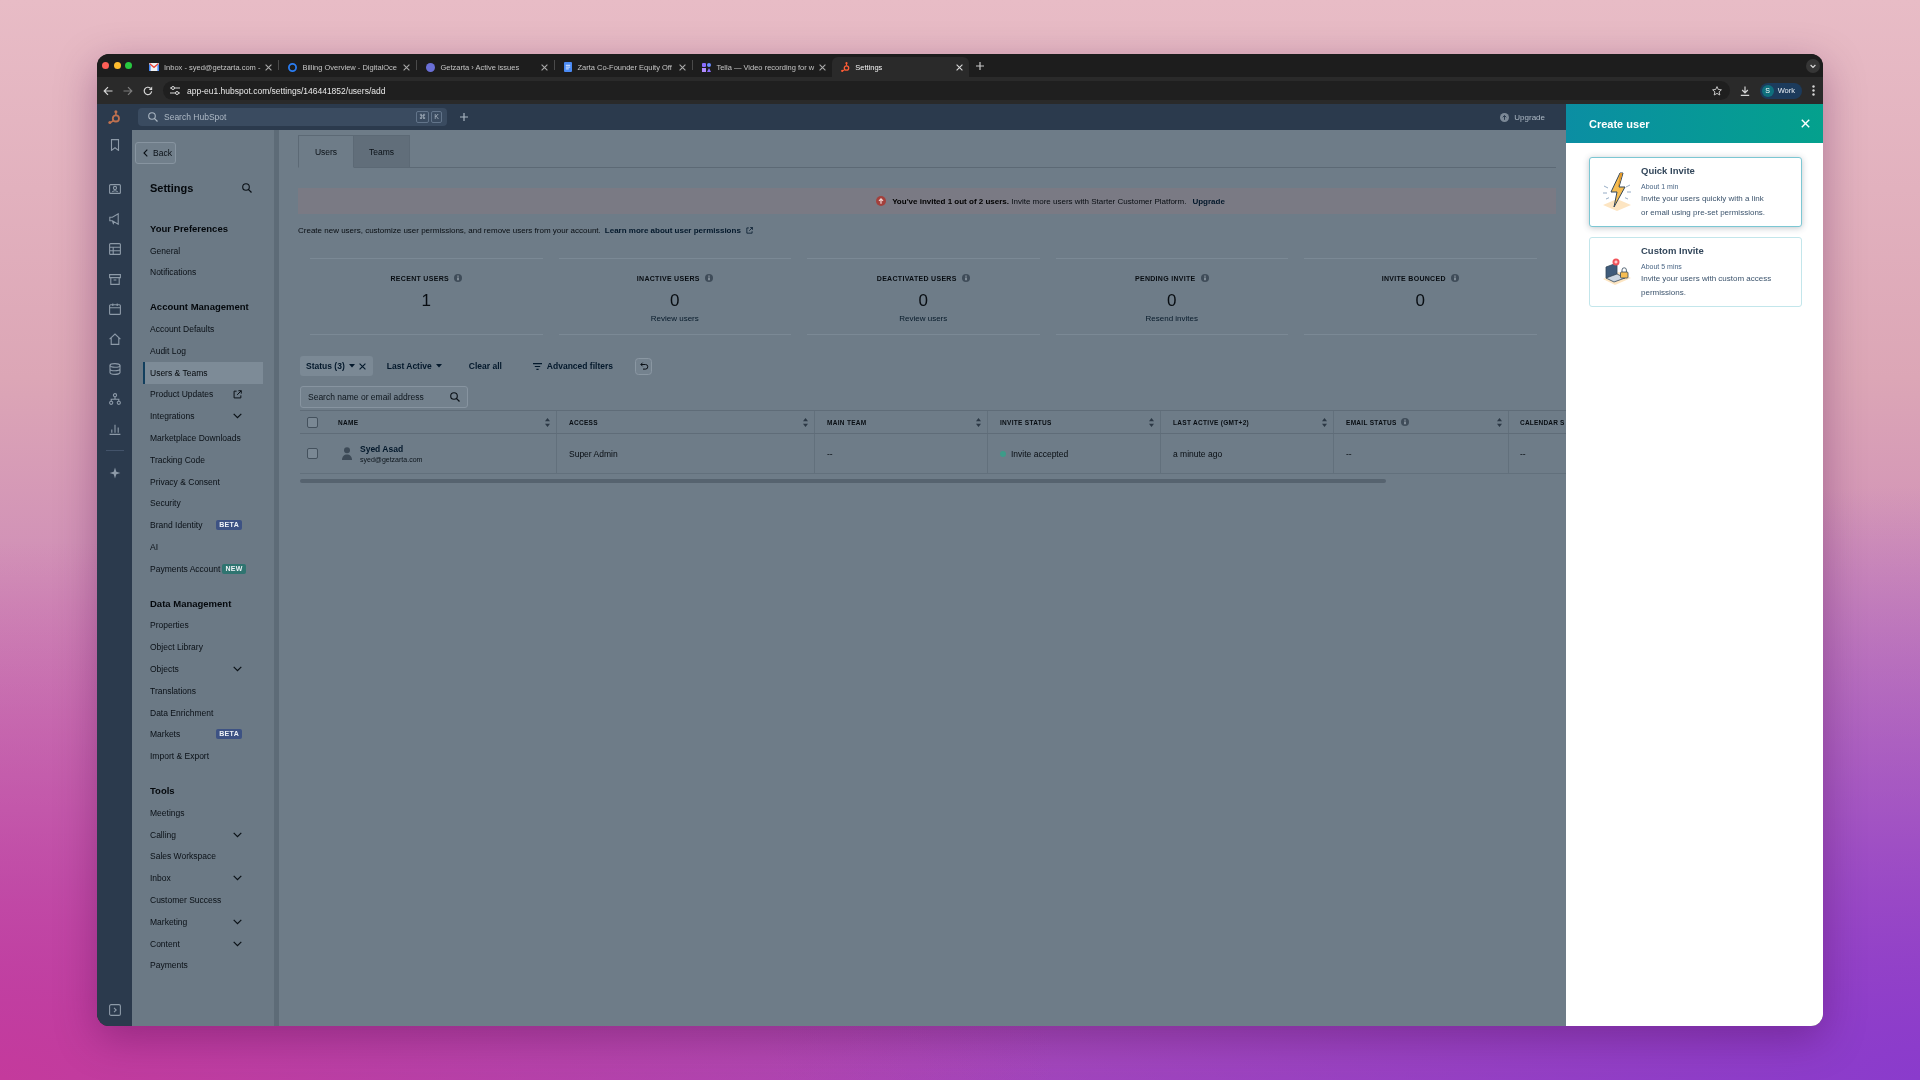  I want to click on sidebar-item: Product Updates, so click(203, 394).